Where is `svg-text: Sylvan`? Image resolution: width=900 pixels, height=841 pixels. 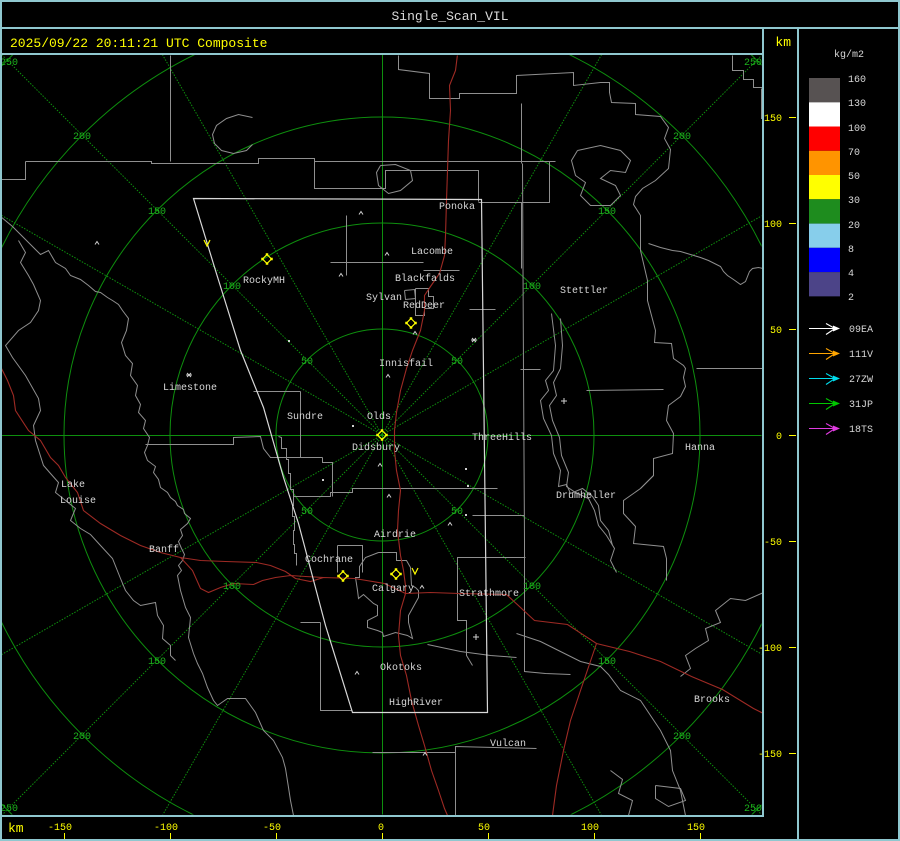
svg-text: Sylvan is located at coordinates (384, 298).